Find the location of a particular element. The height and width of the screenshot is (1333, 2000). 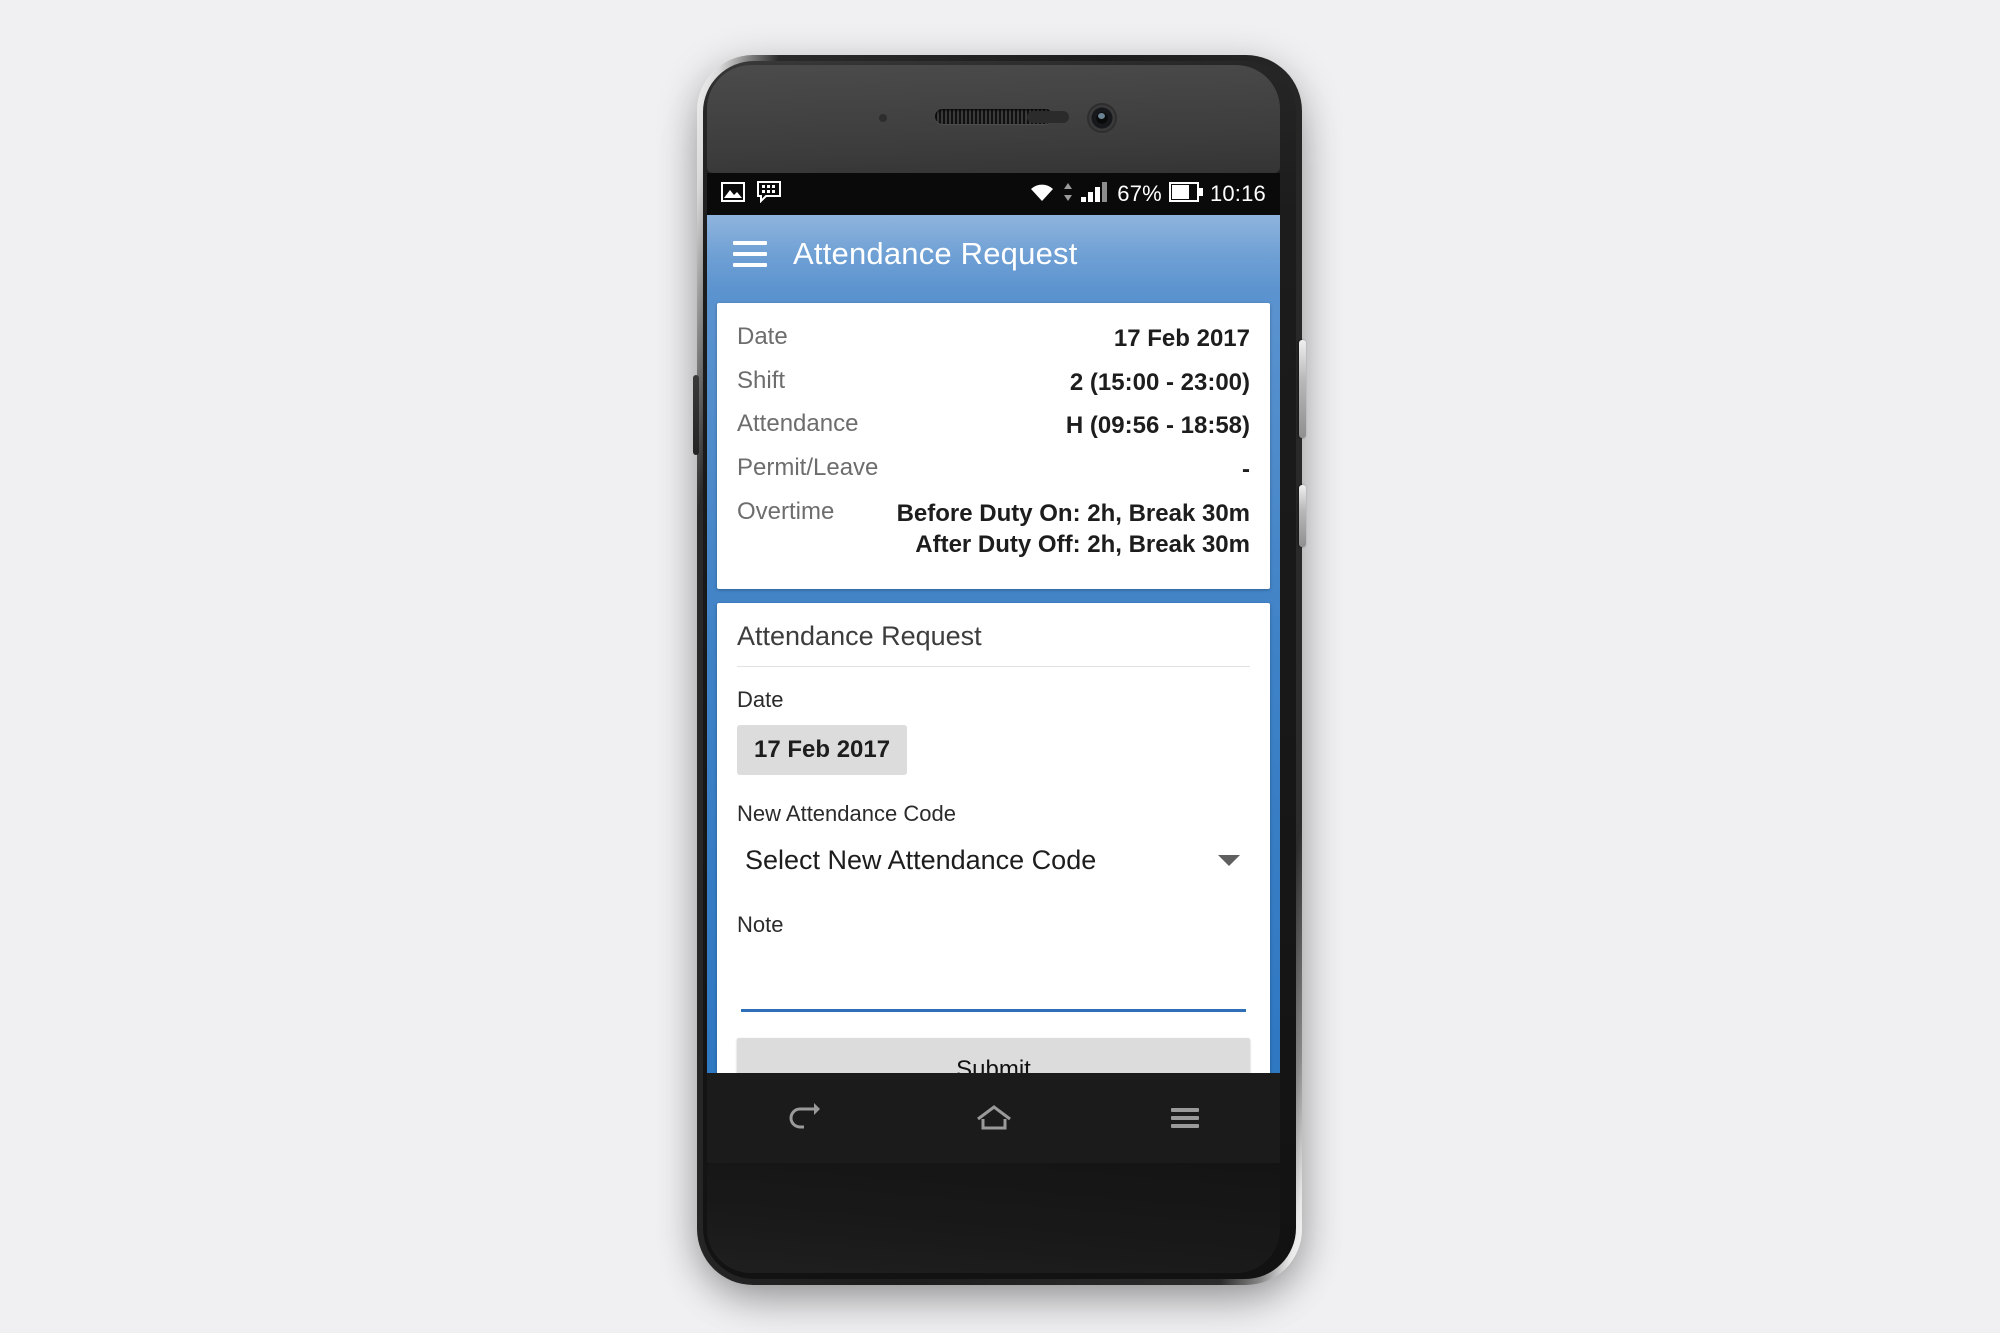

detail-row-date: Date 17 Feb 2017 is located at coordinates (993, 339).